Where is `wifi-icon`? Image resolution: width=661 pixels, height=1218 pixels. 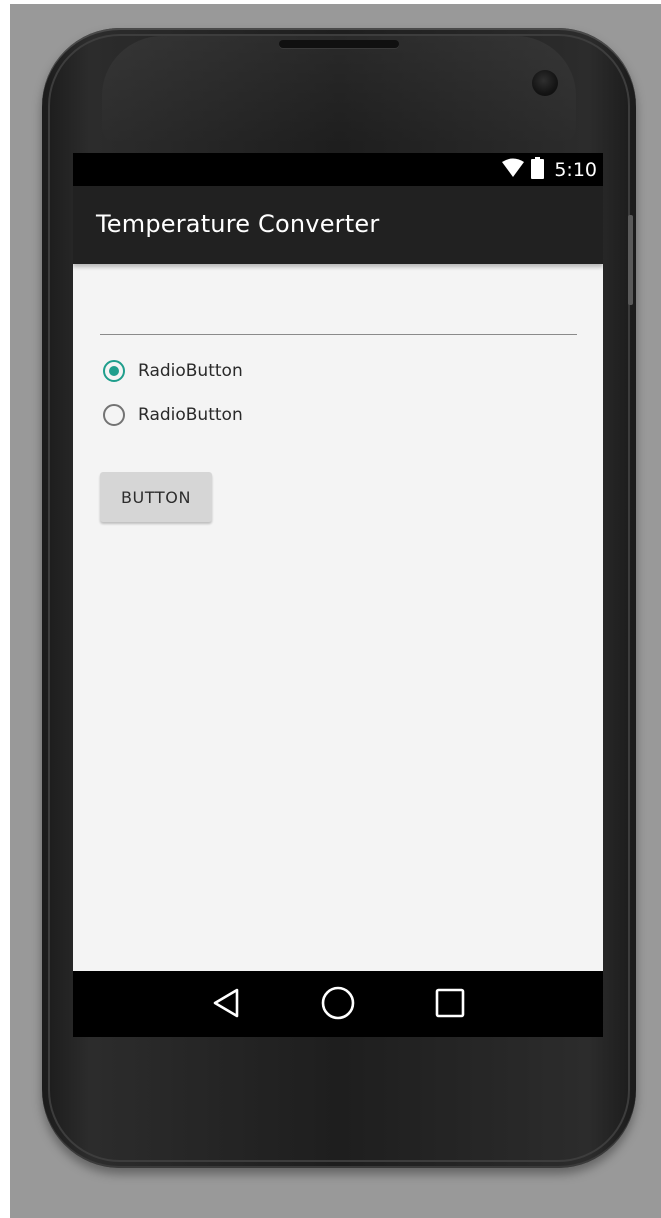 wifi-icon is located at coordinates (513, 170).